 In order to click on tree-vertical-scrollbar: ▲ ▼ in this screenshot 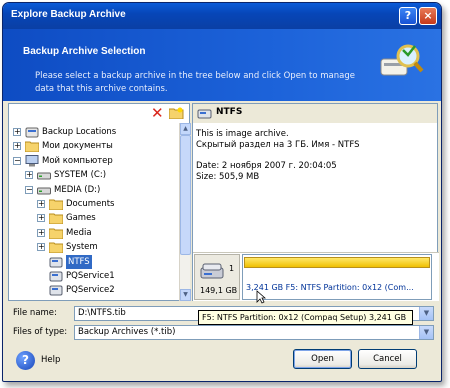, I will do `click(185, 212)`.